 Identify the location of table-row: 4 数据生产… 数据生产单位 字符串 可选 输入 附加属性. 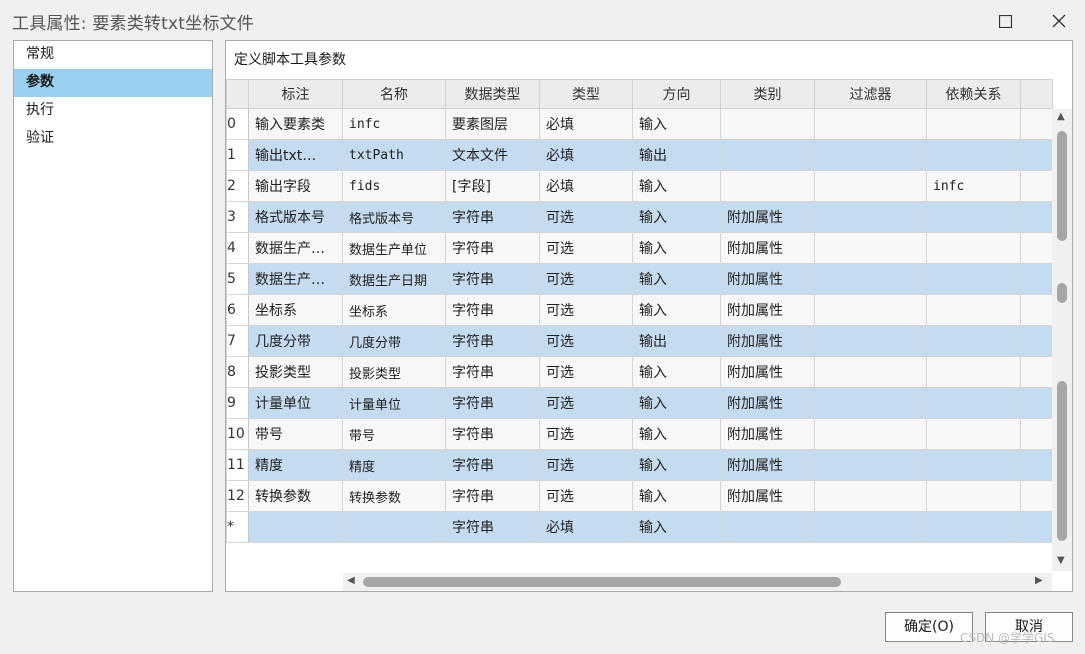
(639, 248).